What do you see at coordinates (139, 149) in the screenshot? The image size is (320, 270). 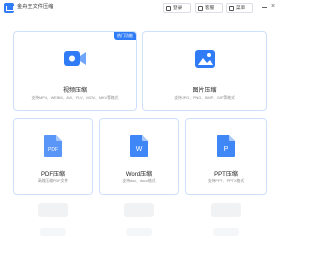 I see `word-icon-text: W` at bounding box center [139, 149].